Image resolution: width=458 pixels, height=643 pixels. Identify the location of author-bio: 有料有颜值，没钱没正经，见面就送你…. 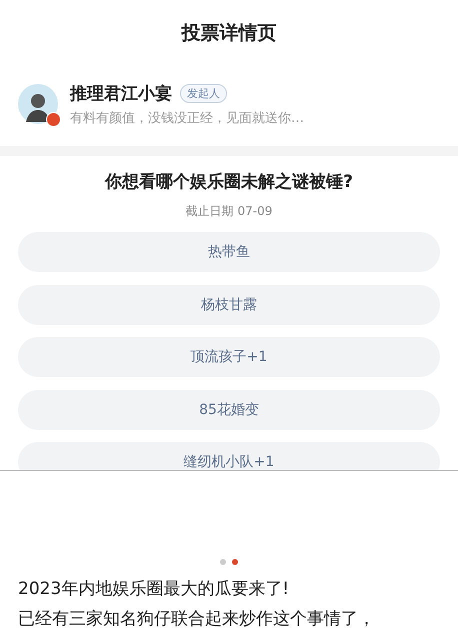
(187, 118).